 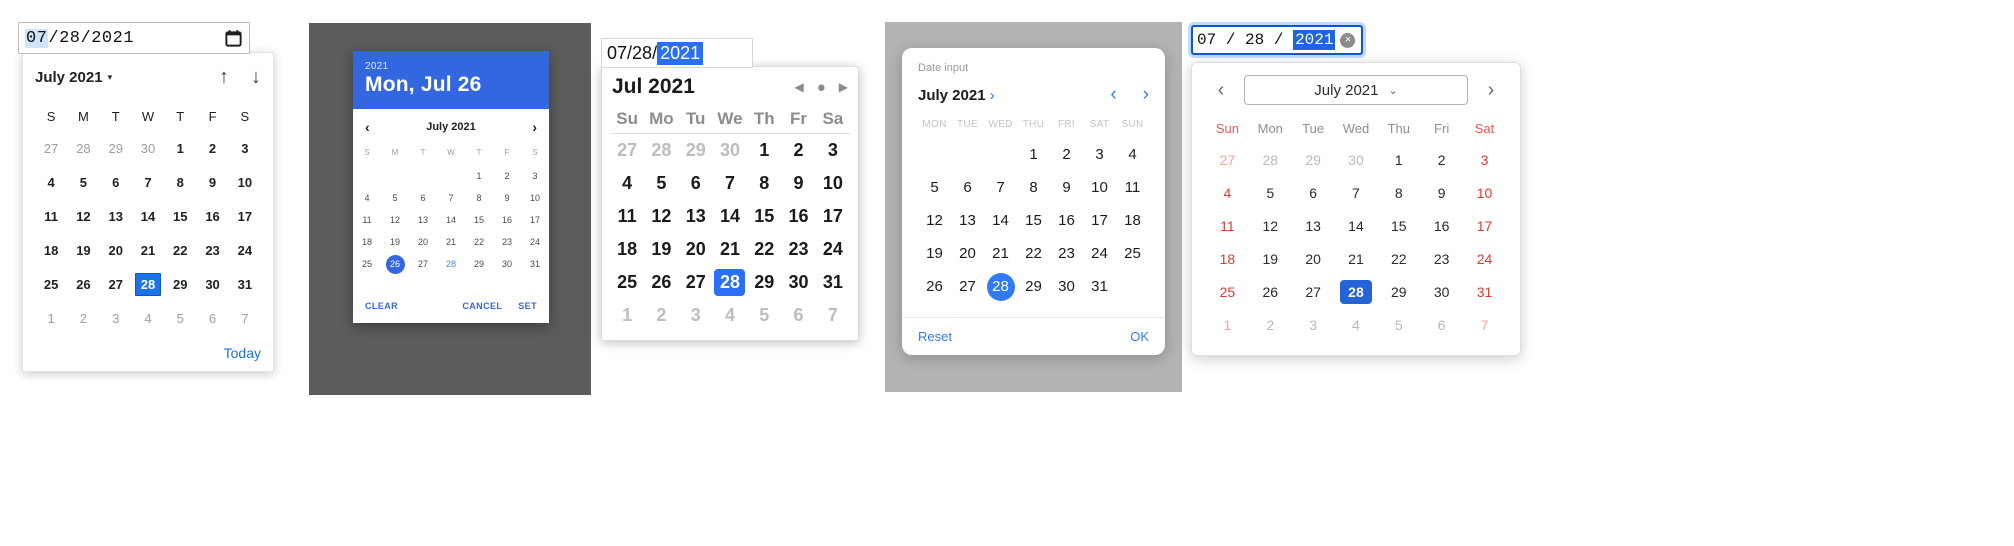 I want to click on calendar-day-selected: 26, so click(x=395, y=264).